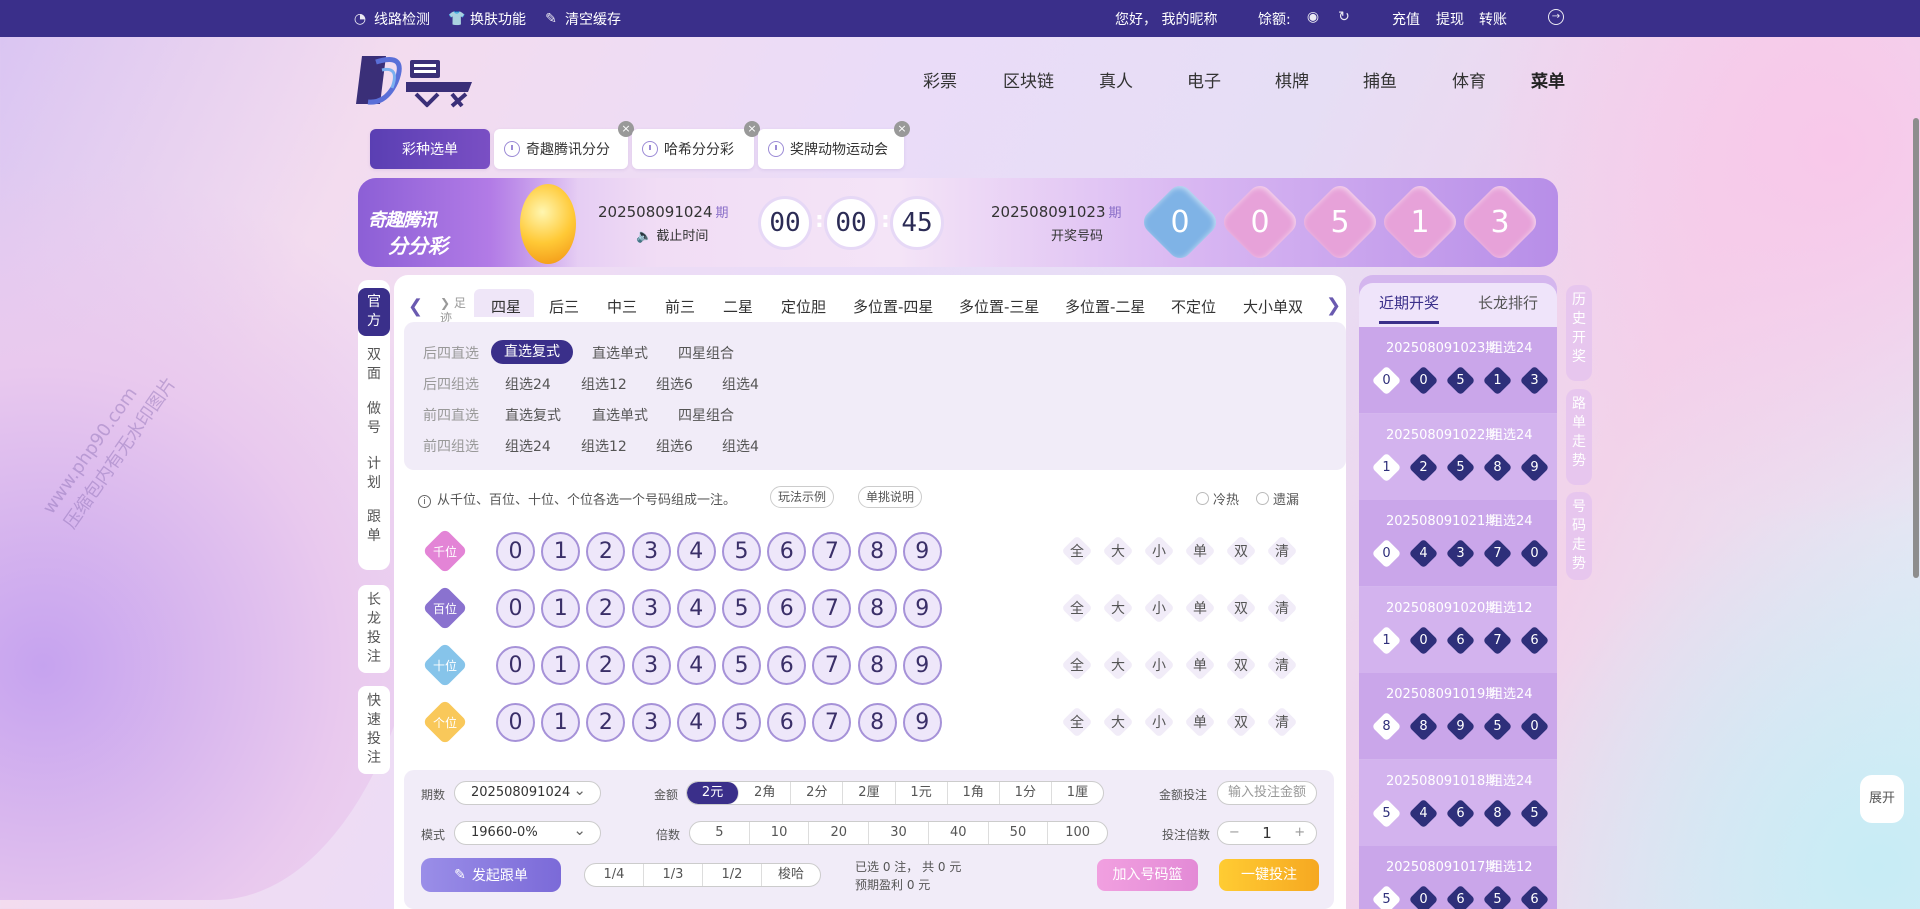 The image size is (1920, 909). What do you see at coordinates (528, 384) in the screenshot?
I see `sub-play-option: 组选24` at bounding box center [528, 384].